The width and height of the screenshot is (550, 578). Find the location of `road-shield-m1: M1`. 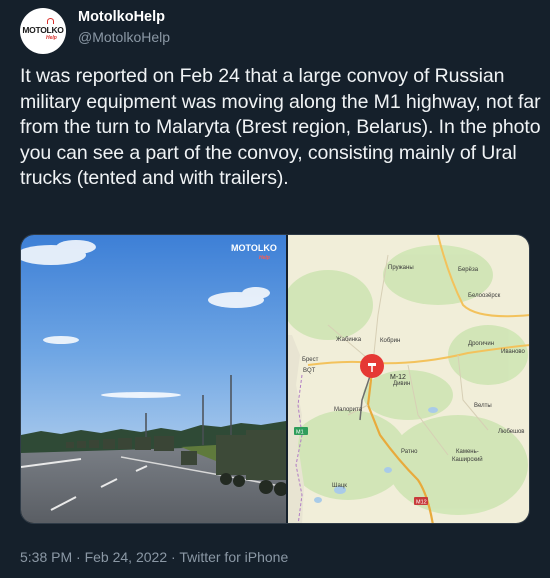

road-shield-m1: M1 is located at coordinates (301, 431).